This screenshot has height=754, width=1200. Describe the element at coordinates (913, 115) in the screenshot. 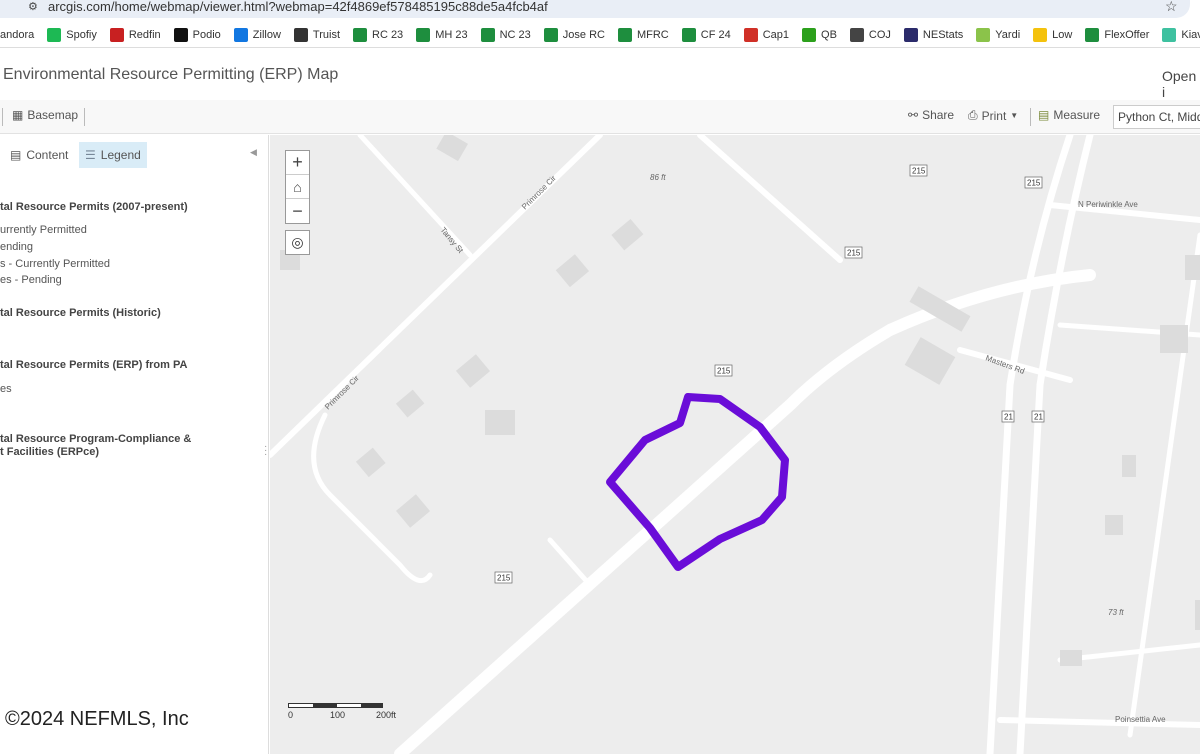

I see `link-icon: ⚯` at that location.